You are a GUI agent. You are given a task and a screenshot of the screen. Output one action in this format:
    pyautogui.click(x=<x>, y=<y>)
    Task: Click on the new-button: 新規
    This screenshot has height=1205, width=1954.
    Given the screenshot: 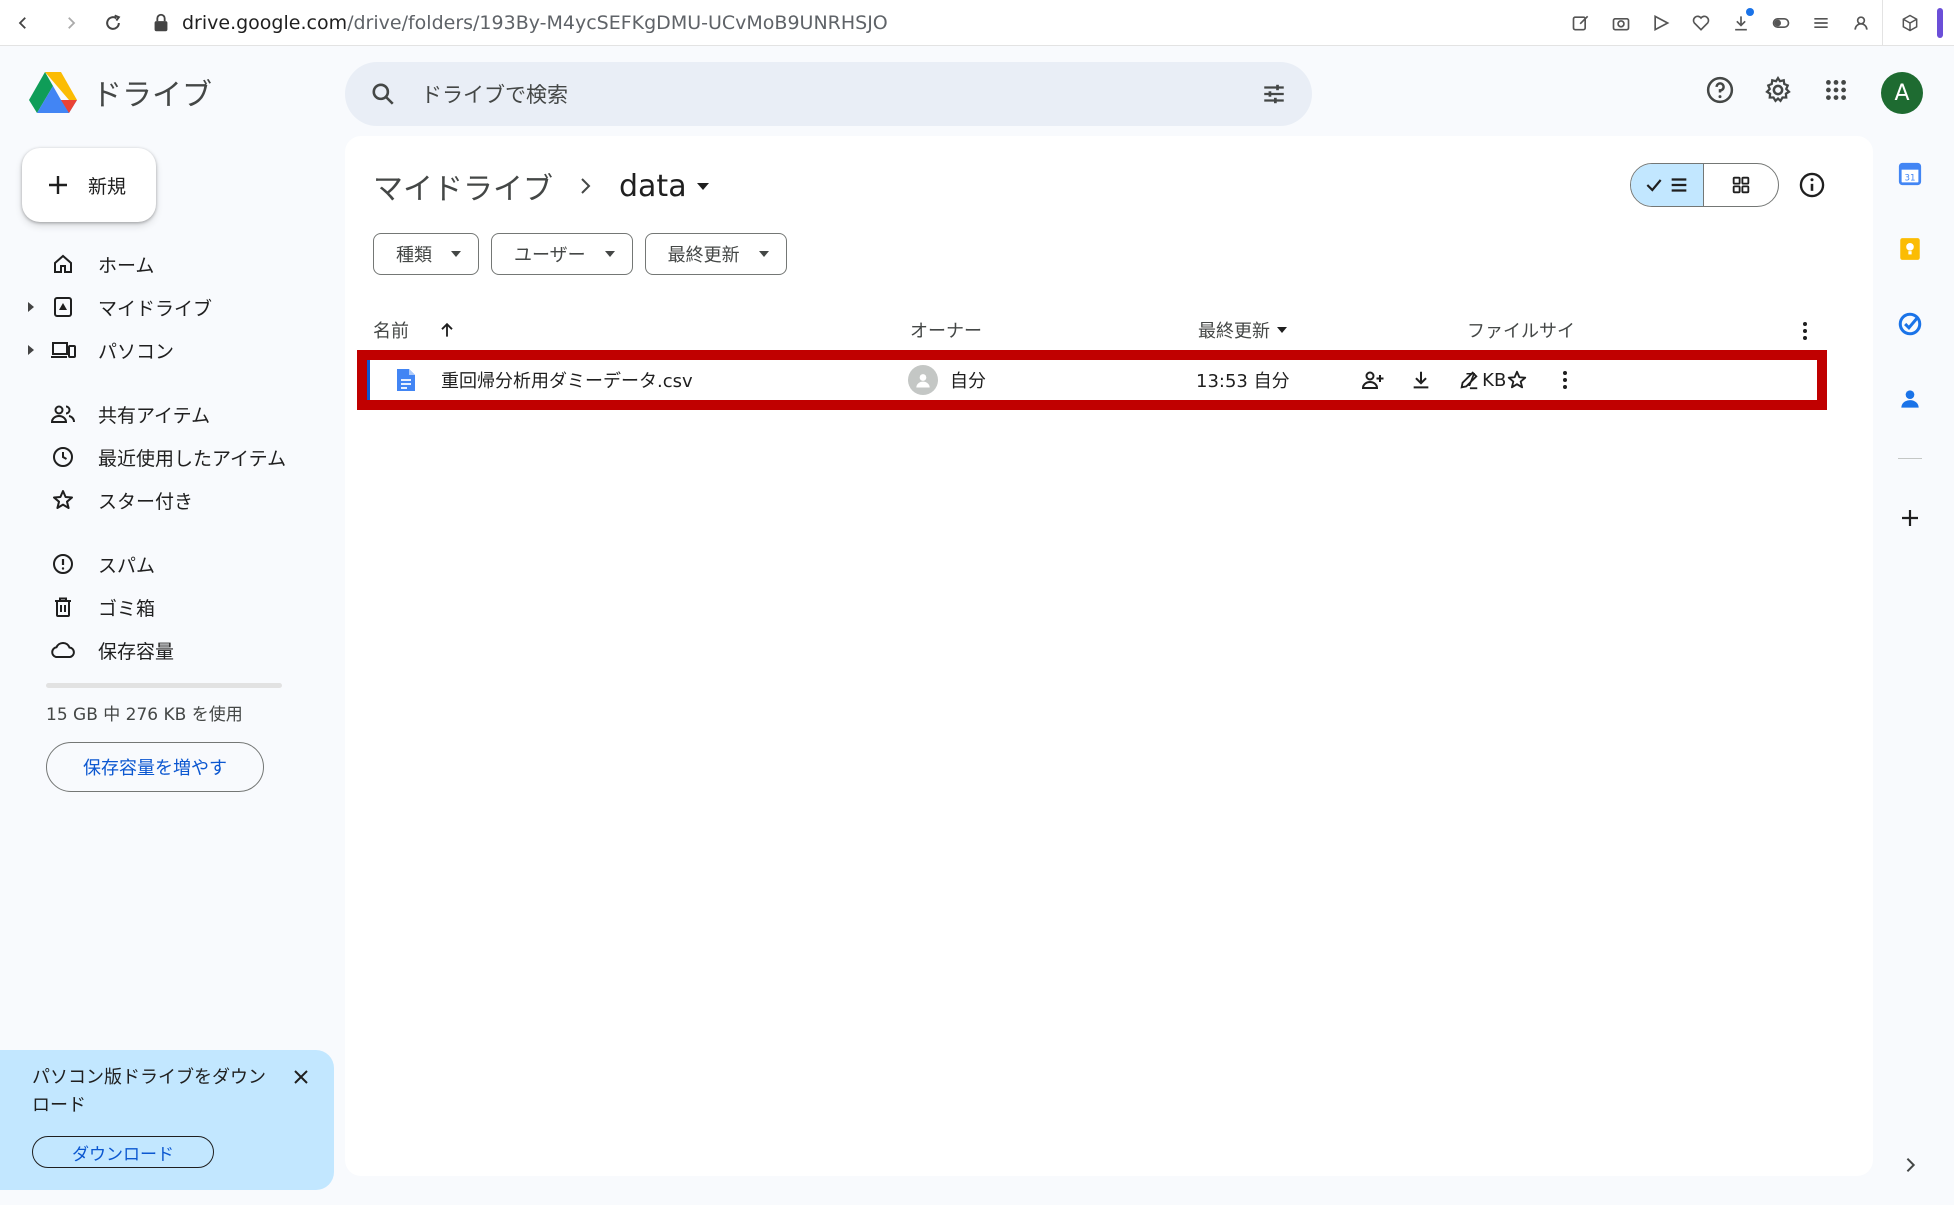 What is the action you would take?
    pyautogui.click(x=89, y=185)
    